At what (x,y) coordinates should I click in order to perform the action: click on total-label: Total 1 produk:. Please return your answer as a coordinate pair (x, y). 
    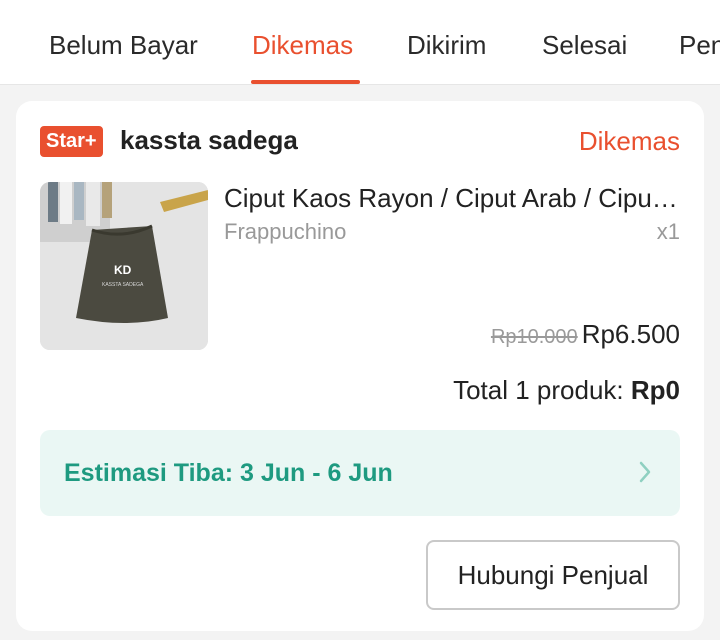
    Looking at the image, I should click on (542, 390).